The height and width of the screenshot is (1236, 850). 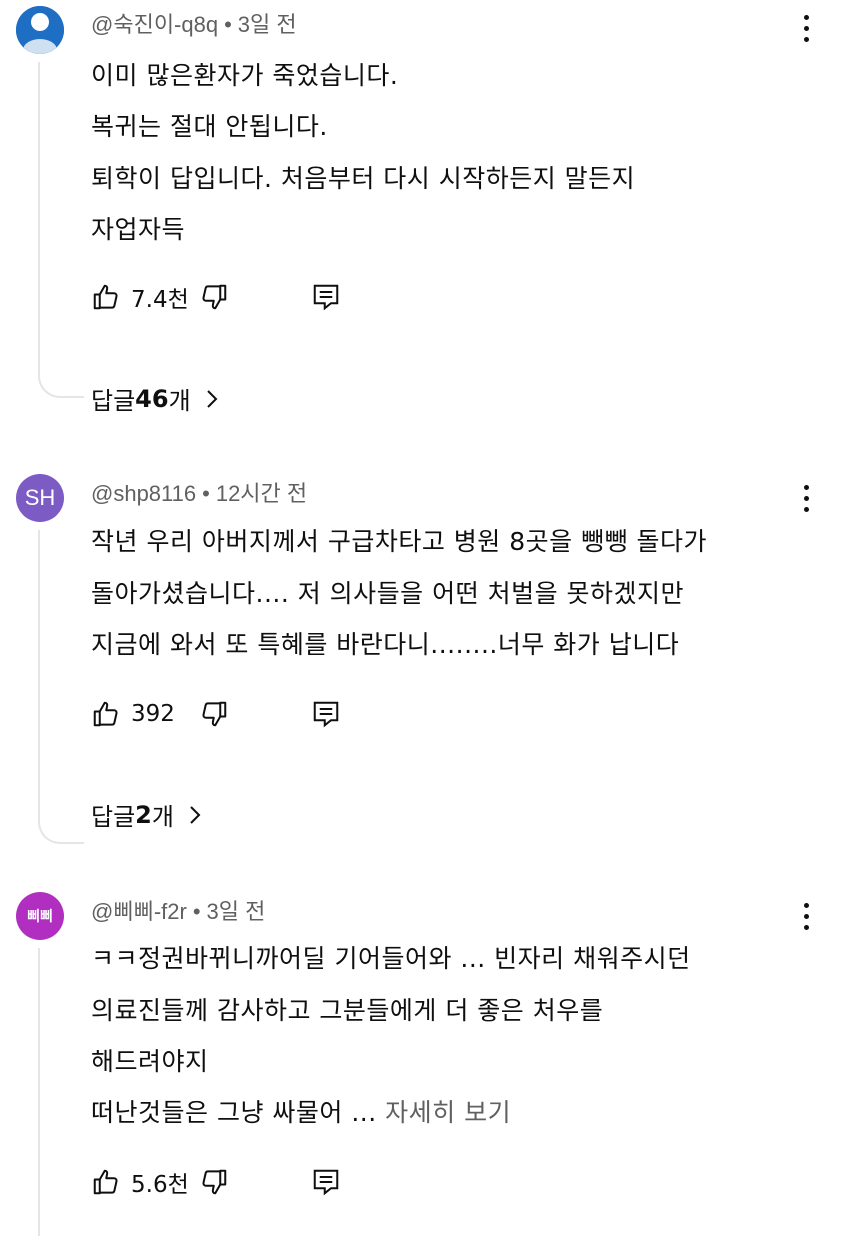 What do you see at coordinates (154, 24) in the screenshot?
I see `author-handle: @숙진이-q8q` at bounding box center [154, 24].